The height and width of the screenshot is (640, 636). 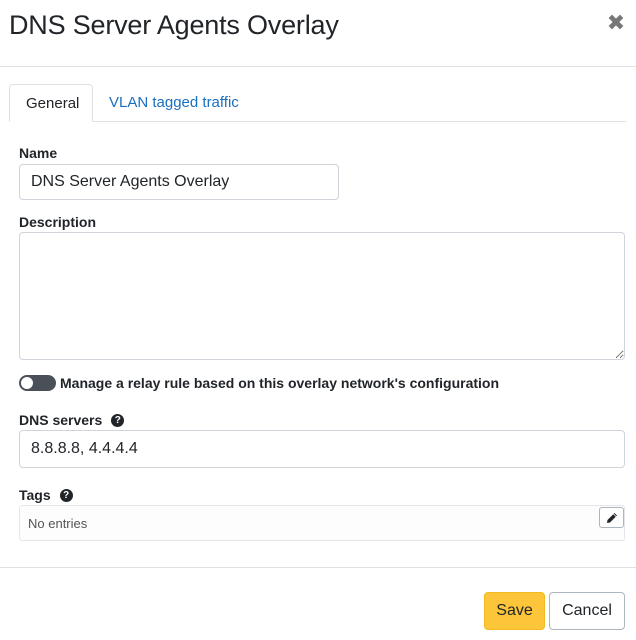 I want to click on dns-servers-input, so click(x=322, y=449).